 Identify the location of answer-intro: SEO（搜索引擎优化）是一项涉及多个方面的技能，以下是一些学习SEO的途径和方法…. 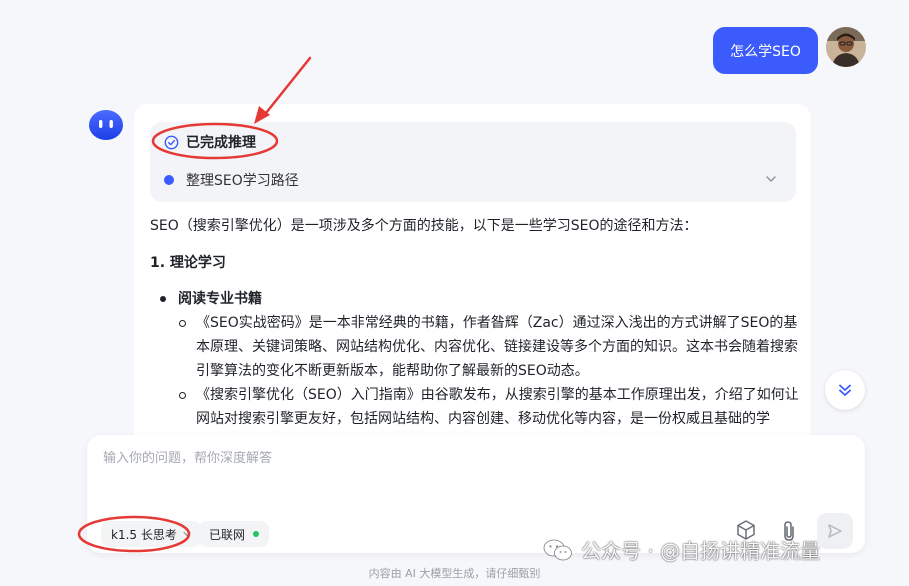
(424, 226).